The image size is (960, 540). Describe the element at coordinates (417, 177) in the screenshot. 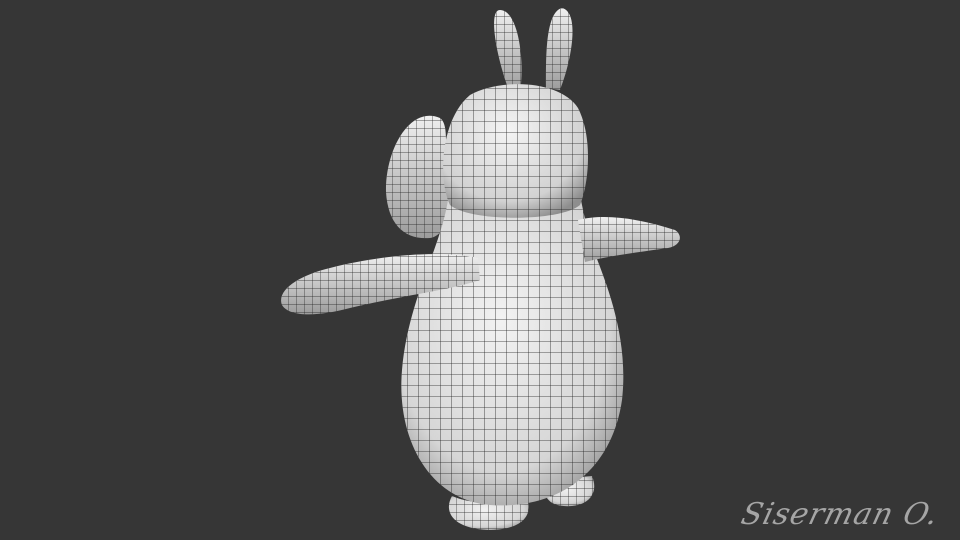

I see `raised-arm` at that location.